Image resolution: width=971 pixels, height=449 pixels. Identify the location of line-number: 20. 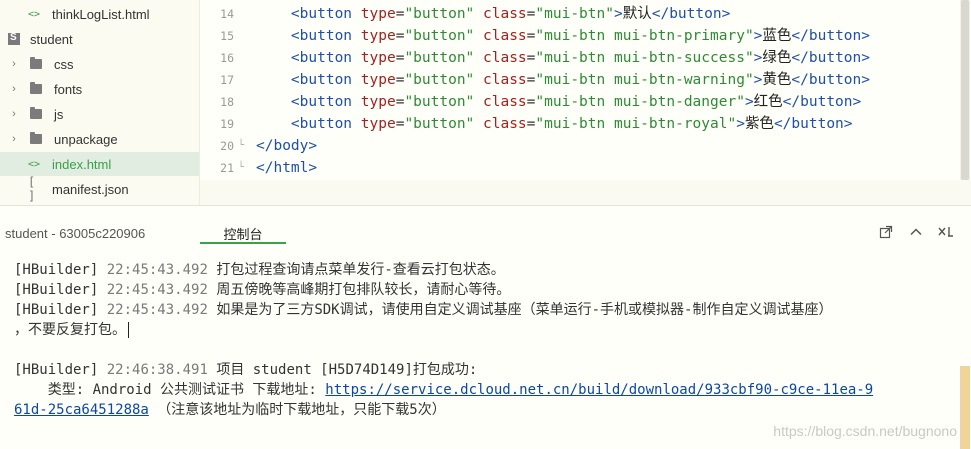
(227, 146).